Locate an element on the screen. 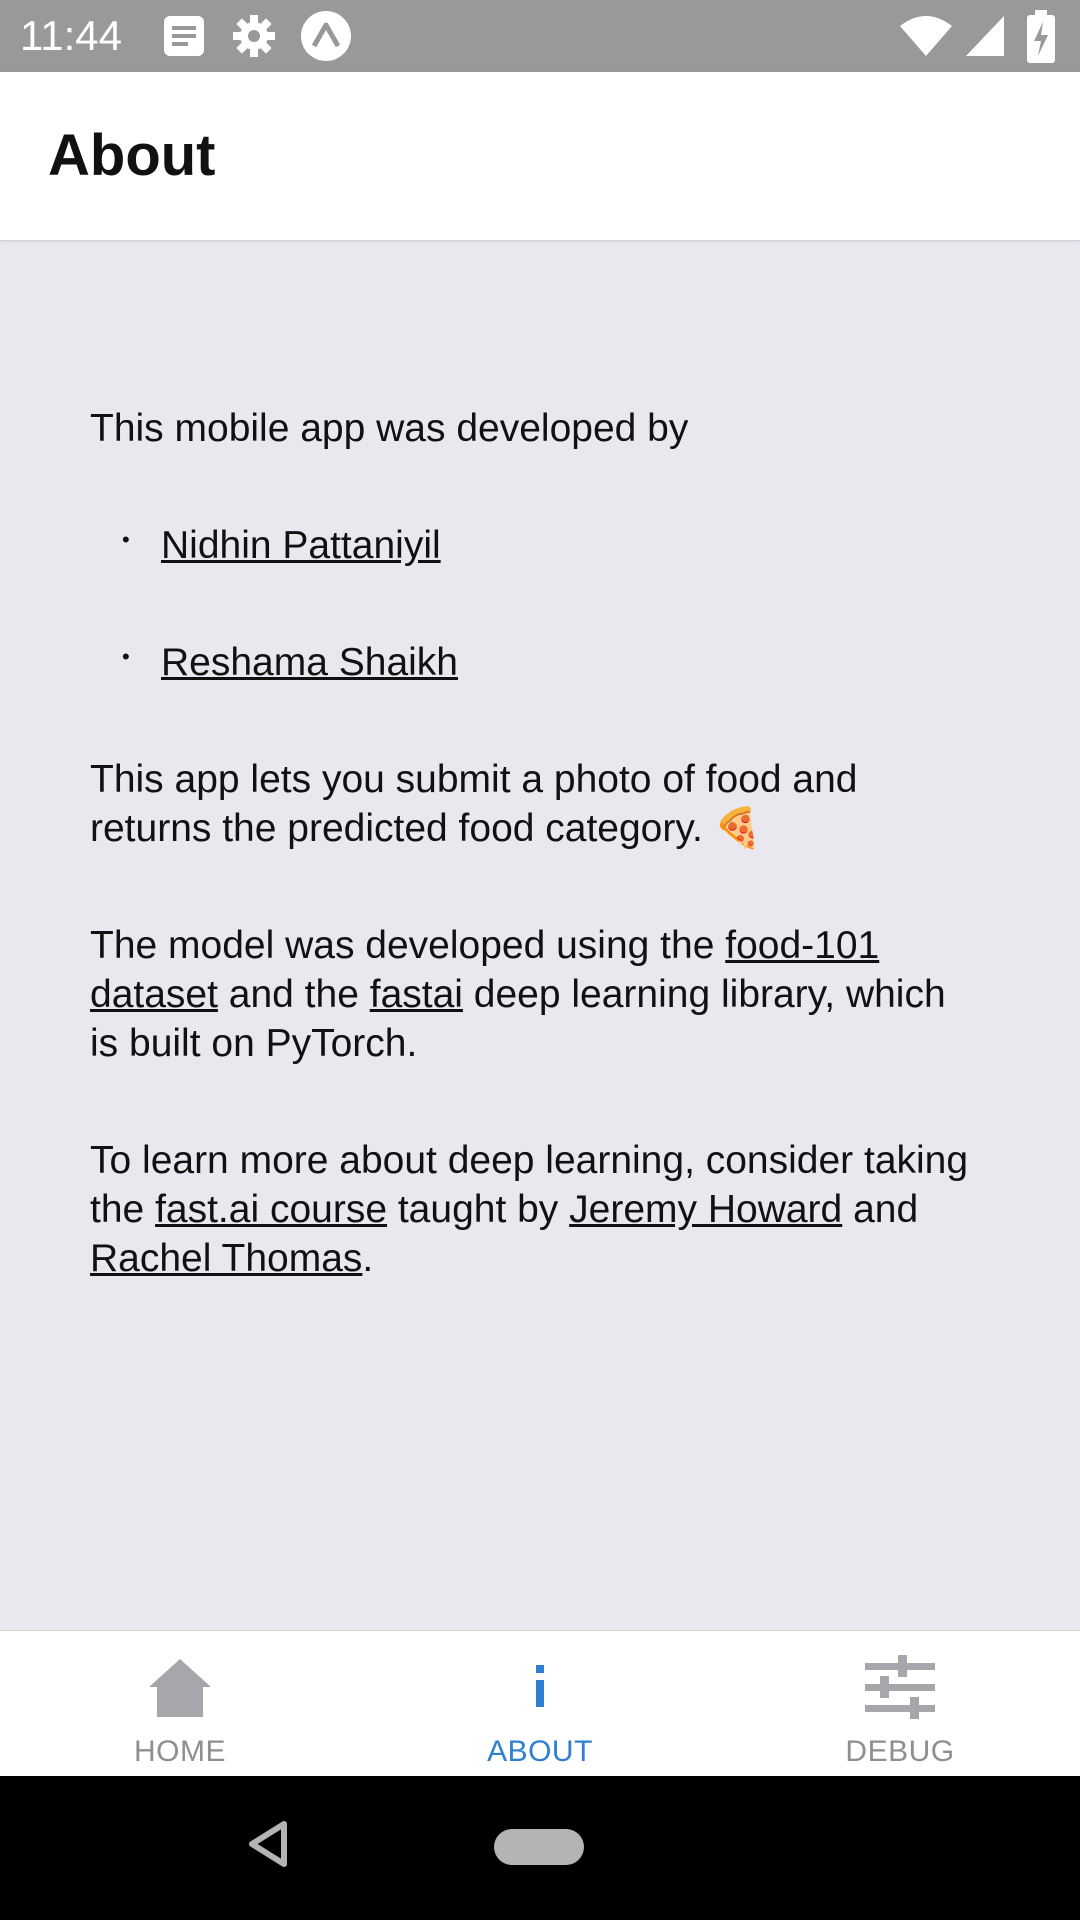 The width and height of the screenshot is (1080, 1920). author-link-reshama: Reshama Shaikh is located at coordinates (309, 662).